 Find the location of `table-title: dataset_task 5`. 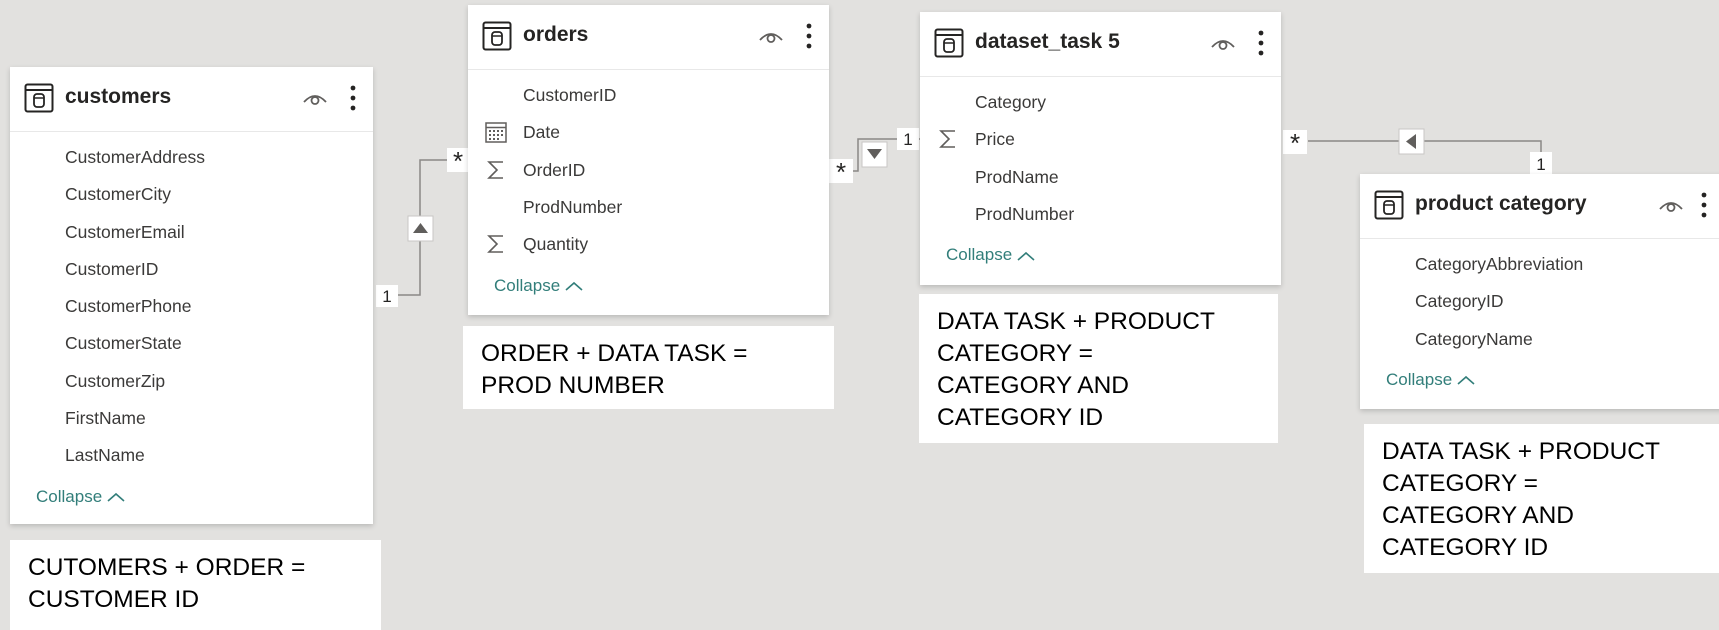

table-title: dataset_task 5 is located at coordinates (1047, 41).